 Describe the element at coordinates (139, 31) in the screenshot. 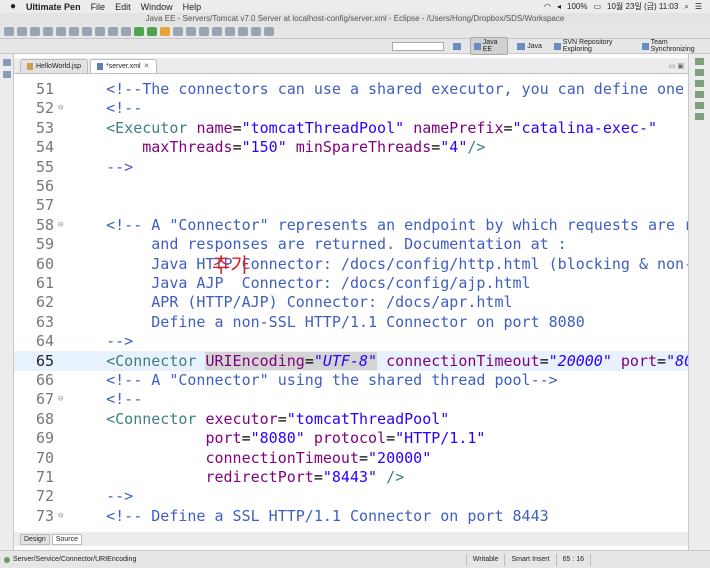

I see `debug-icon` at that location.